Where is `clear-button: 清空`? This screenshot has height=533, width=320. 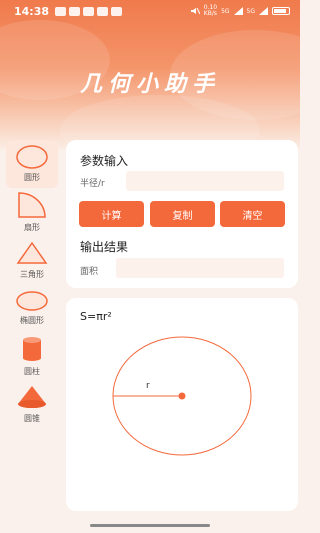
clear-button: 清空 is located at coordinates (252, 214).